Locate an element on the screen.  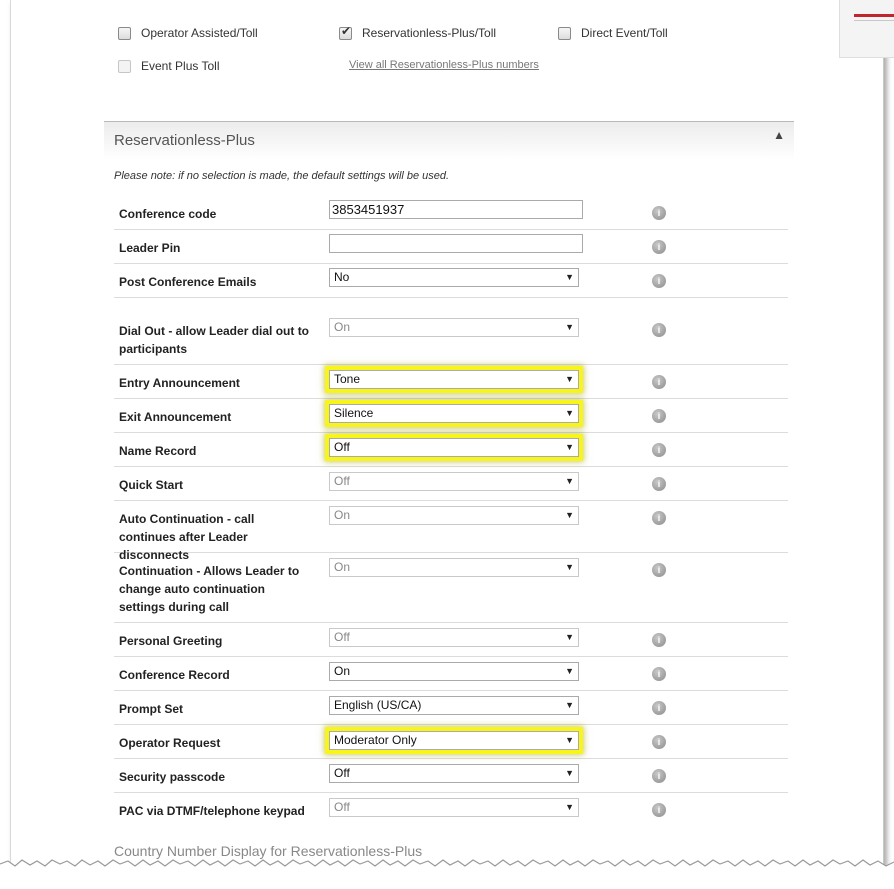
conference-code-input: 3853451937 is located at coordinates (456, 209).